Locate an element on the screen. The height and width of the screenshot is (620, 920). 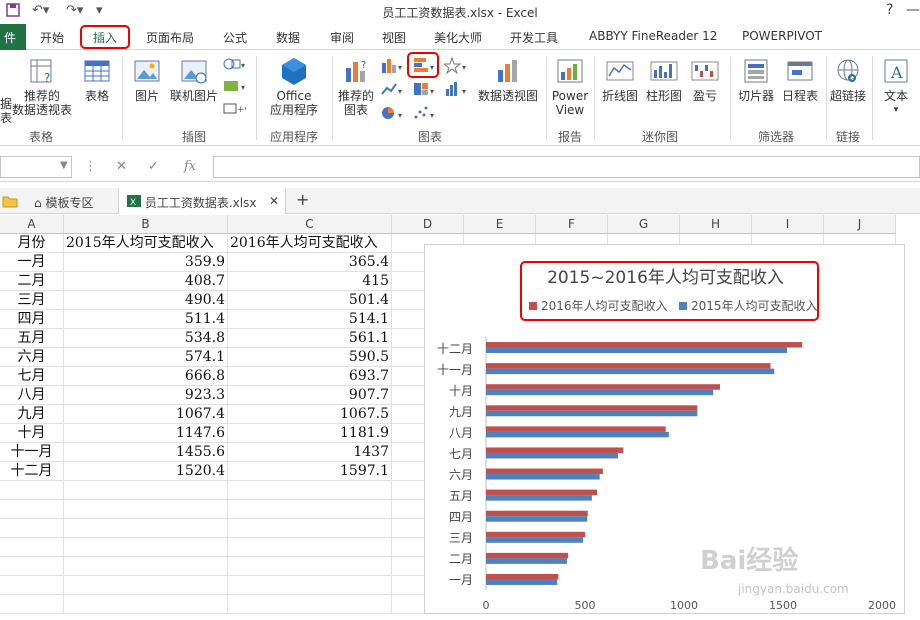
cell-a1: 月份 is located at coordinates (32, 243).